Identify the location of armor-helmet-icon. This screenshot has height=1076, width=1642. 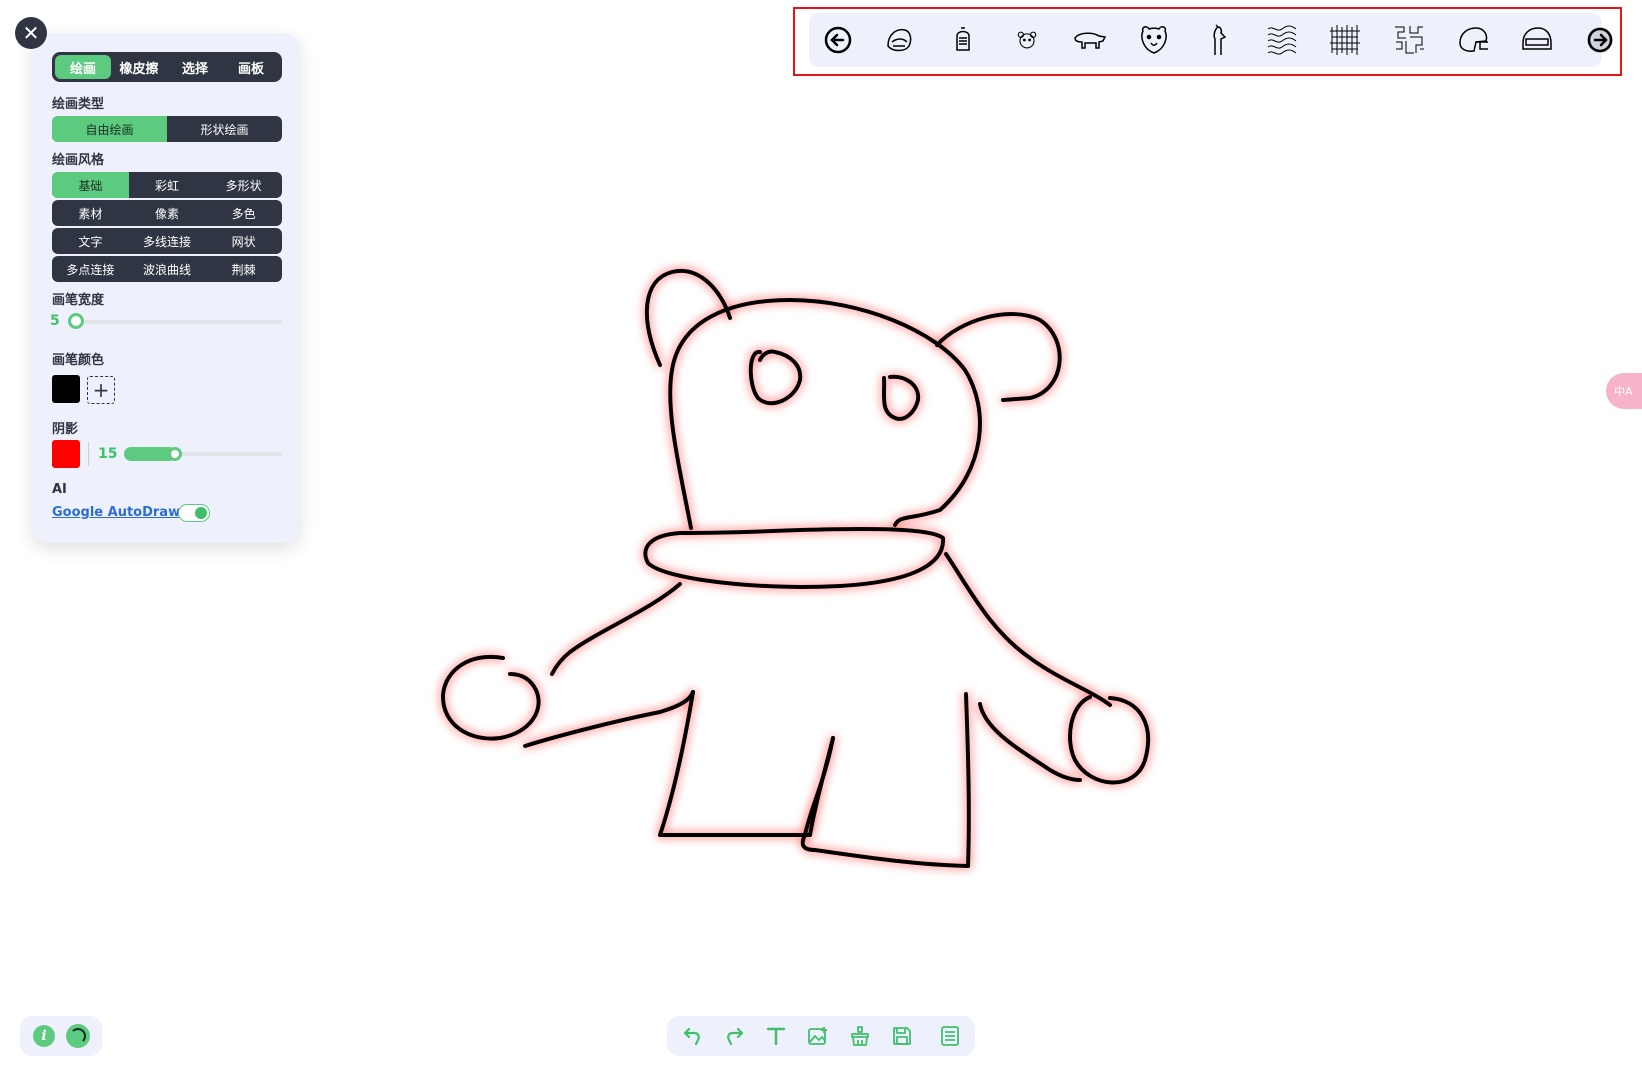
(963, 40).